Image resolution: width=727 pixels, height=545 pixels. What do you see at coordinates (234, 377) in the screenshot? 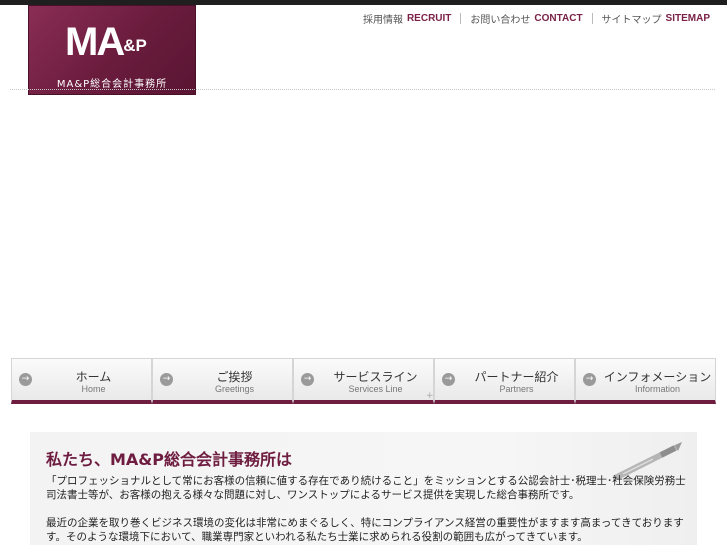
I see `nav-label: ご挨拶` at bounding box center [234, 377].